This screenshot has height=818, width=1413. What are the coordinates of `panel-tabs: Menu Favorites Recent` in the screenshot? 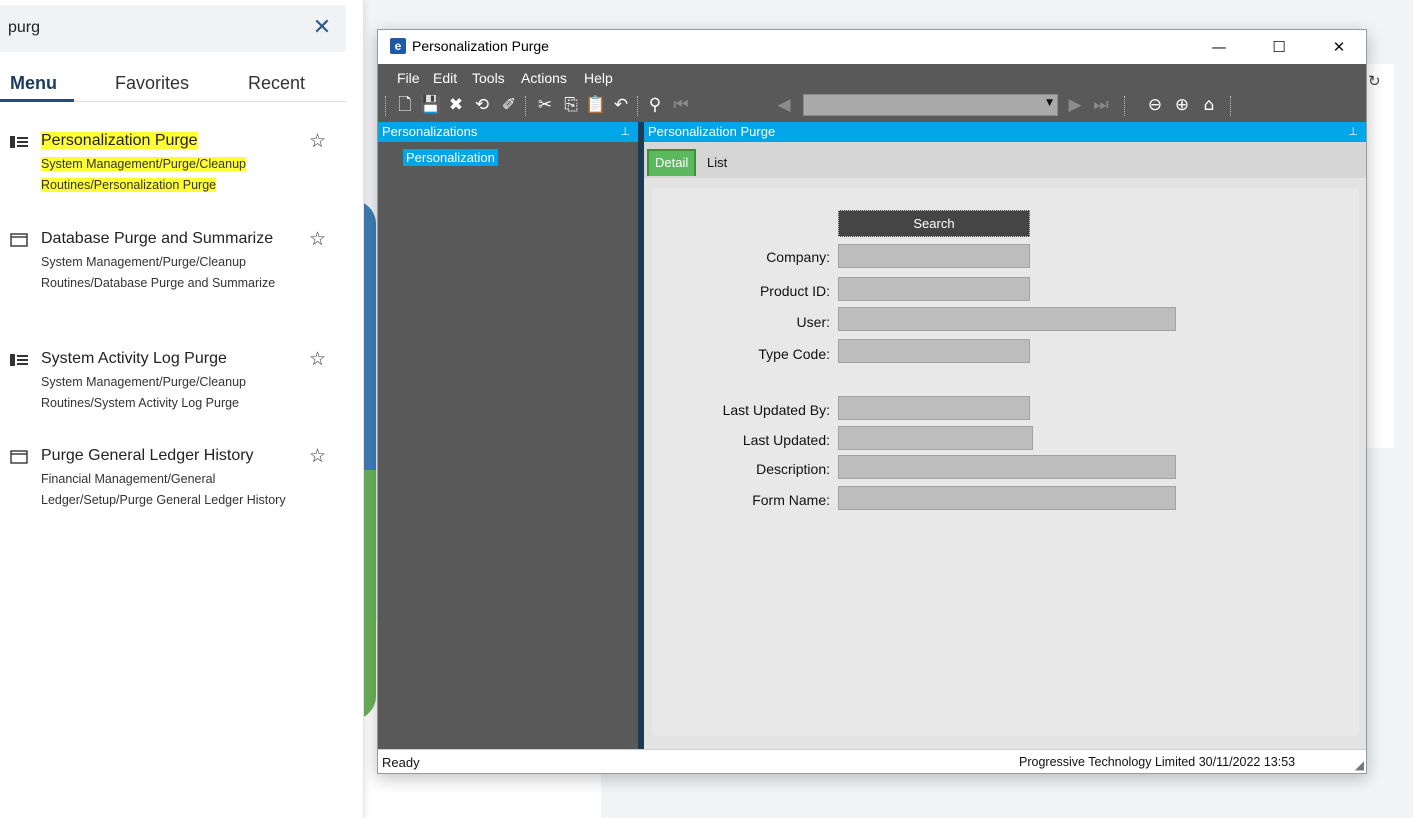 It's located at (173, 86).